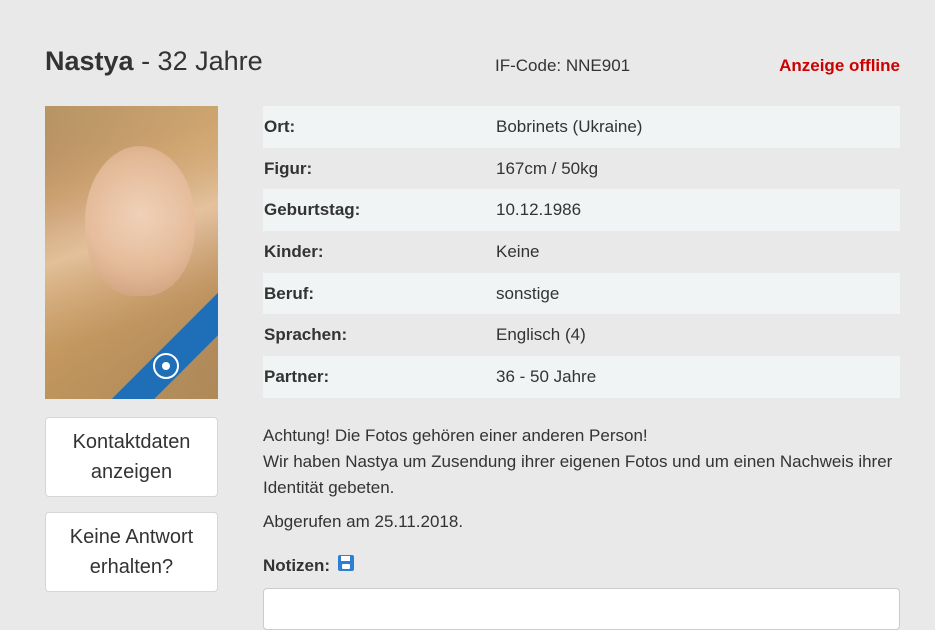 The height and width of the screenshot is (630, 935). I want to click on notes-label: Notizen:, so click(297, 565).